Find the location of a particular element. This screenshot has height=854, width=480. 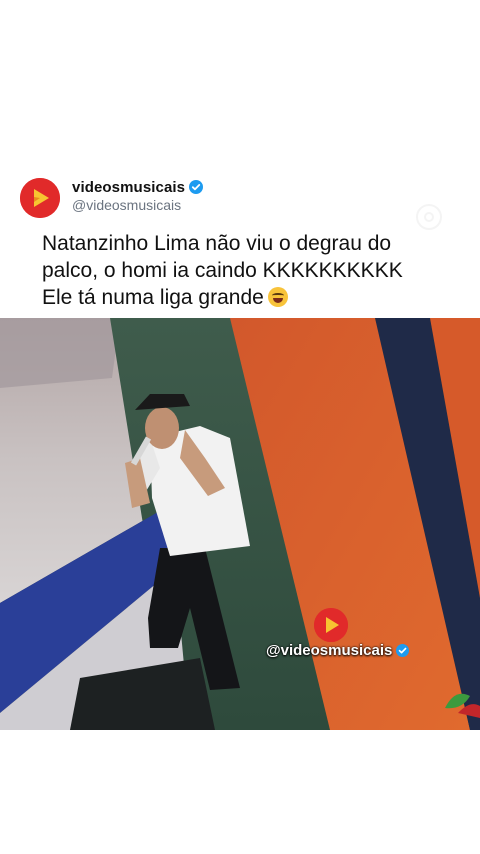

display-name-row: videosmusicais is located at coordinates (138, 187).